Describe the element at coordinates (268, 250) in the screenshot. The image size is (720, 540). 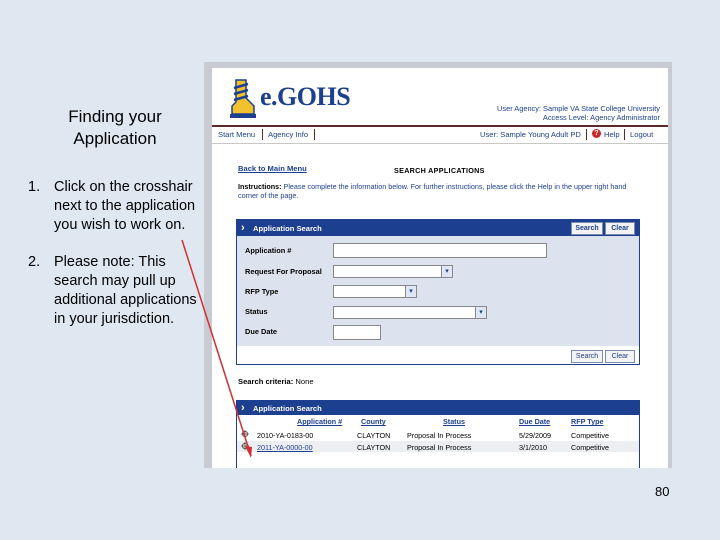
I see `application-number-label: Application #` at that location.